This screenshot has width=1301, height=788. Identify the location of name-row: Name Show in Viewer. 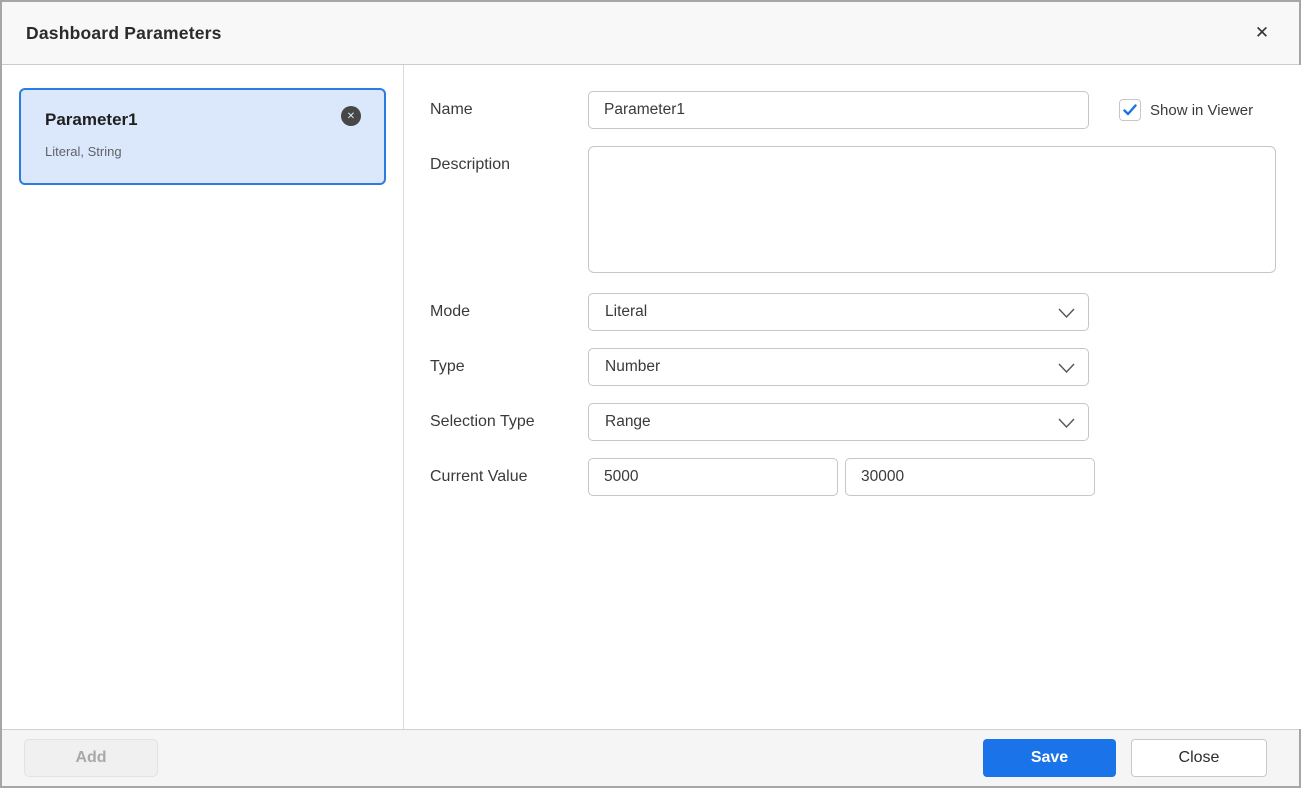
(853, 110).